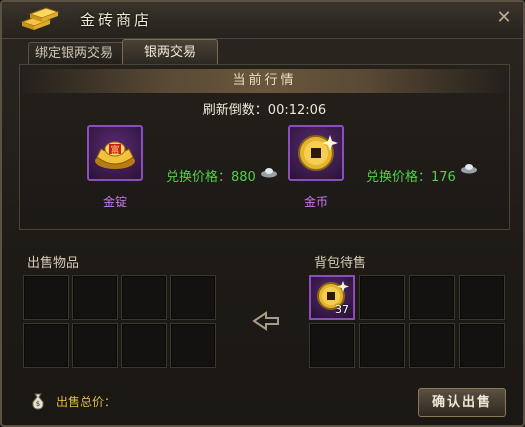 The image size is (525, 427). Describe the element at coordinates (114, 150) in the screenshot. I see `svg-text: 富` at that location.